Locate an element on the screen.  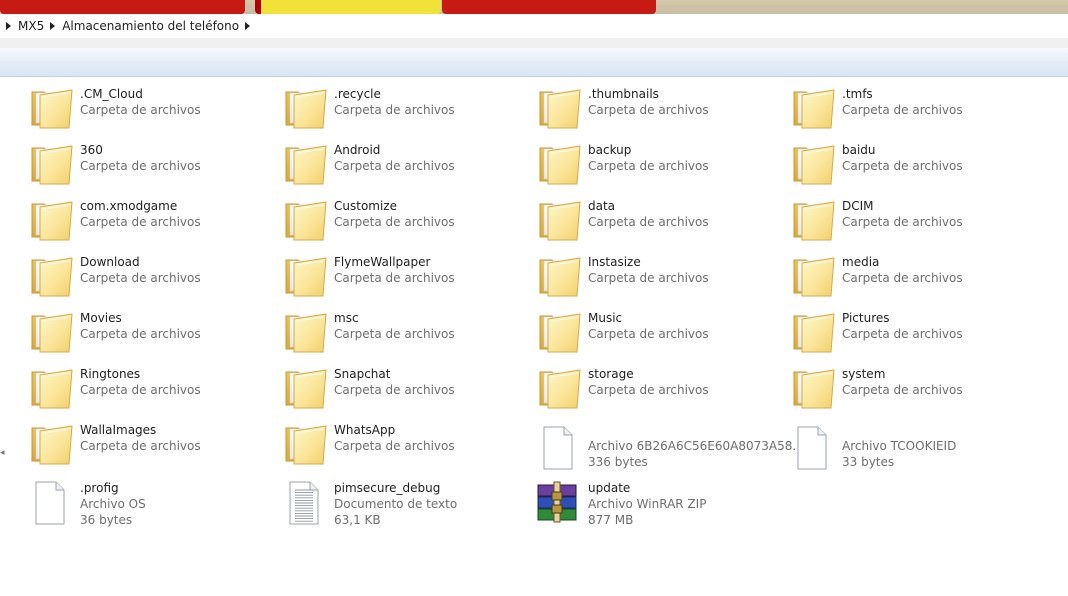
folder-item: storage Carpeta de archivos is located at coordinates (659, 388).